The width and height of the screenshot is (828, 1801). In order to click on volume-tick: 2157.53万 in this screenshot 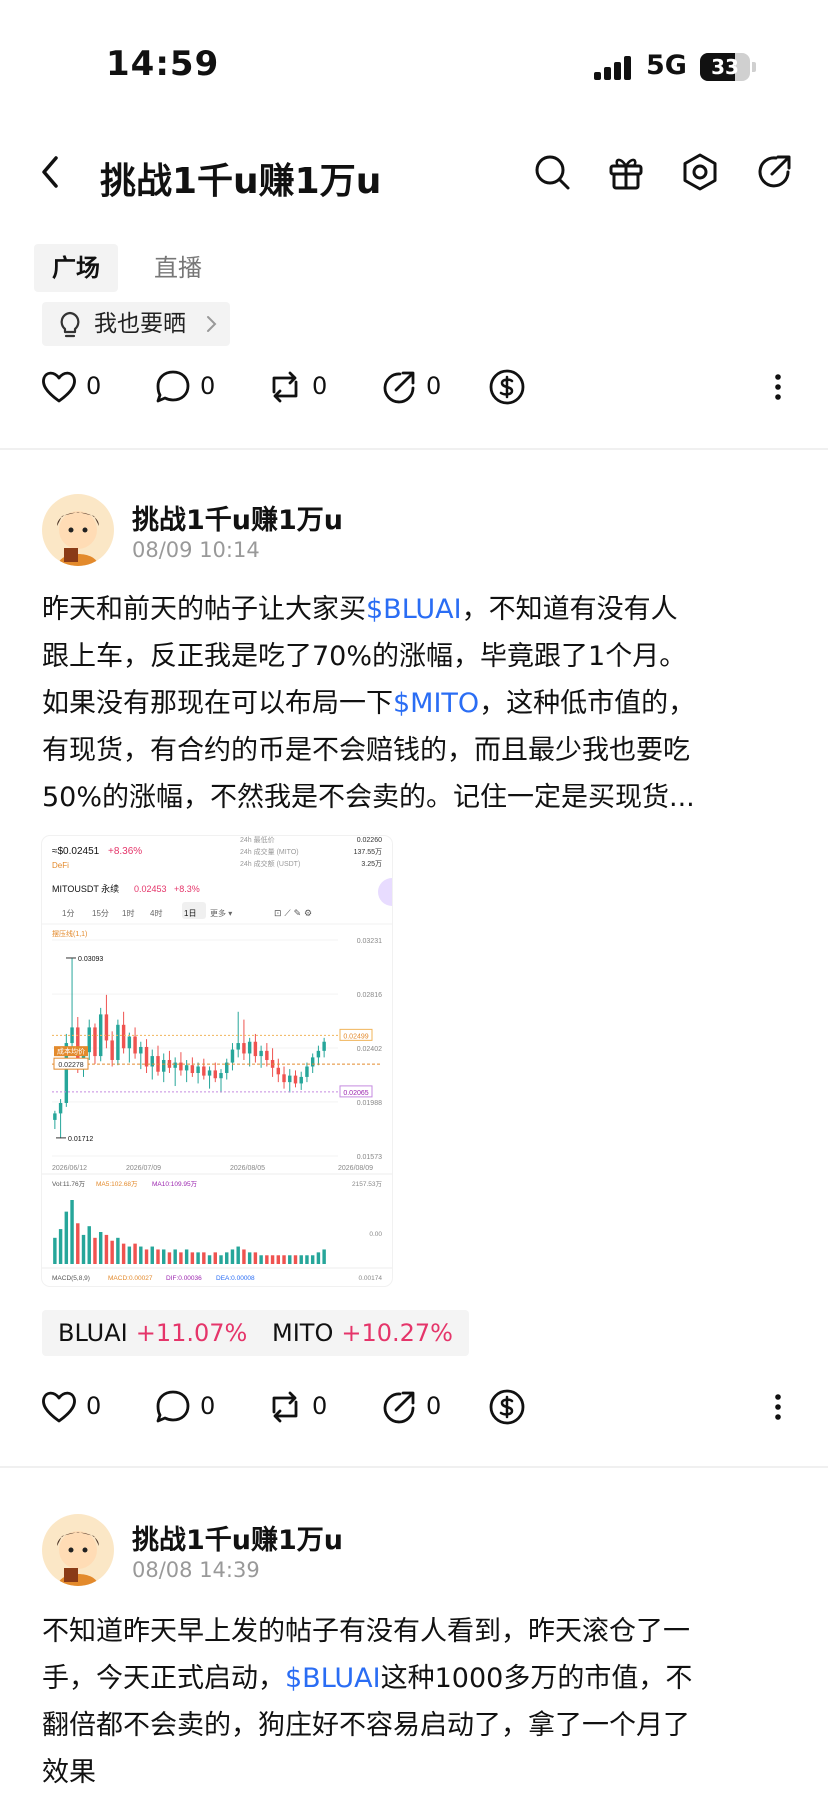, I will do `click(367, 1184)`.